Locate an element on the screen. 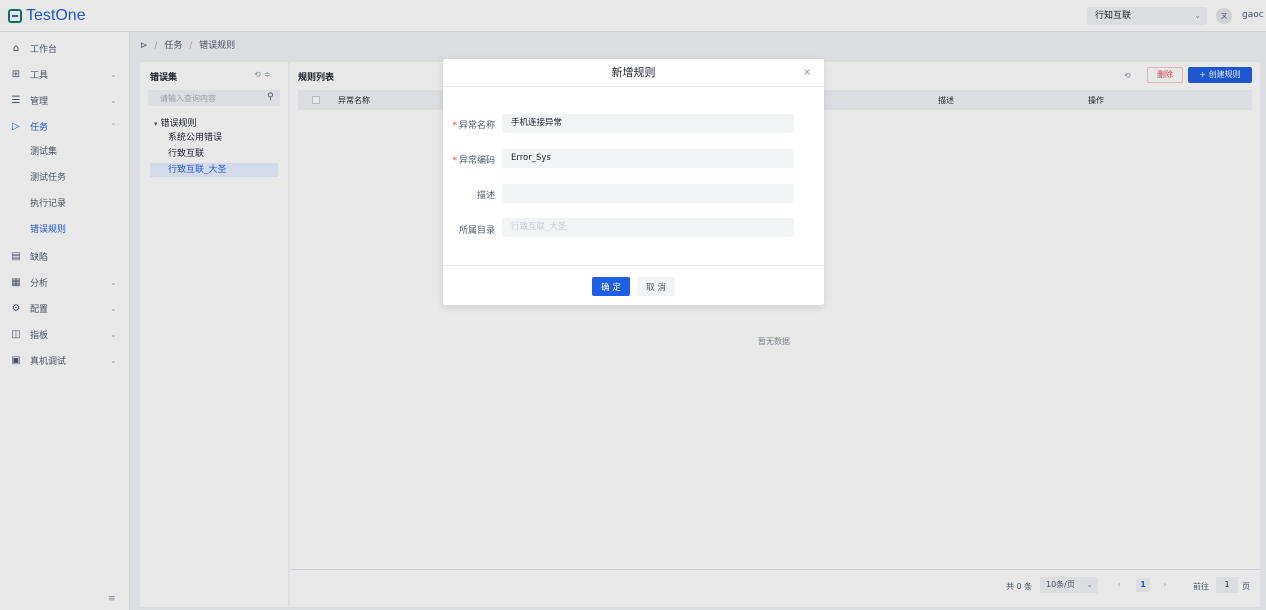 Image resolution: width=1266 pixels, height=610 pixels. field-label-directory: 所属目录 is located at coordinates (476, 231).